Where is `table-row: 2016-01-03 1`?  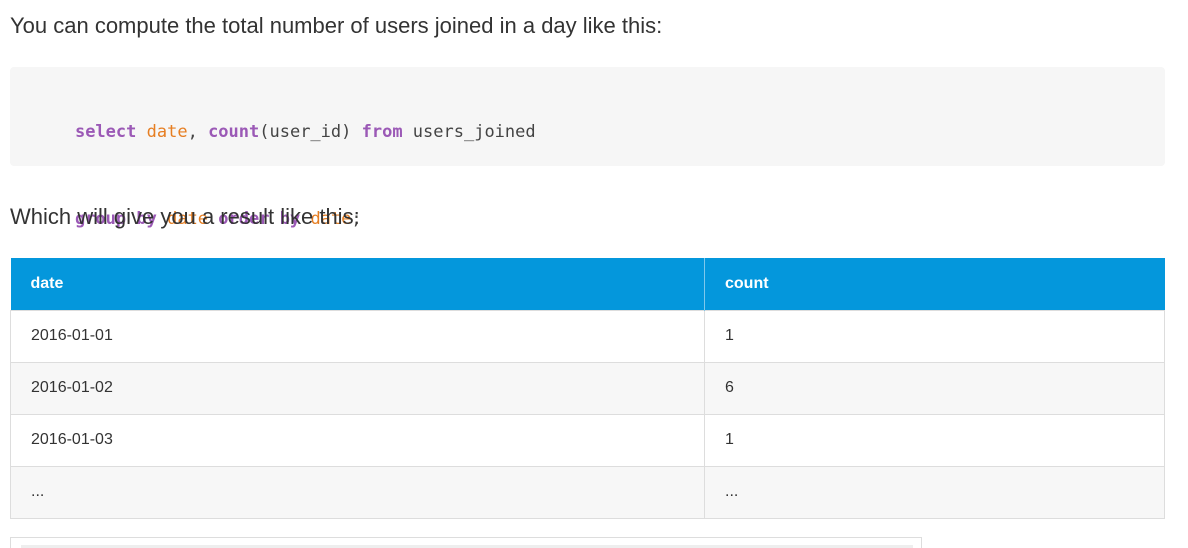 table-row: 2016-01-03 1 is located at coordinates (587, 440).